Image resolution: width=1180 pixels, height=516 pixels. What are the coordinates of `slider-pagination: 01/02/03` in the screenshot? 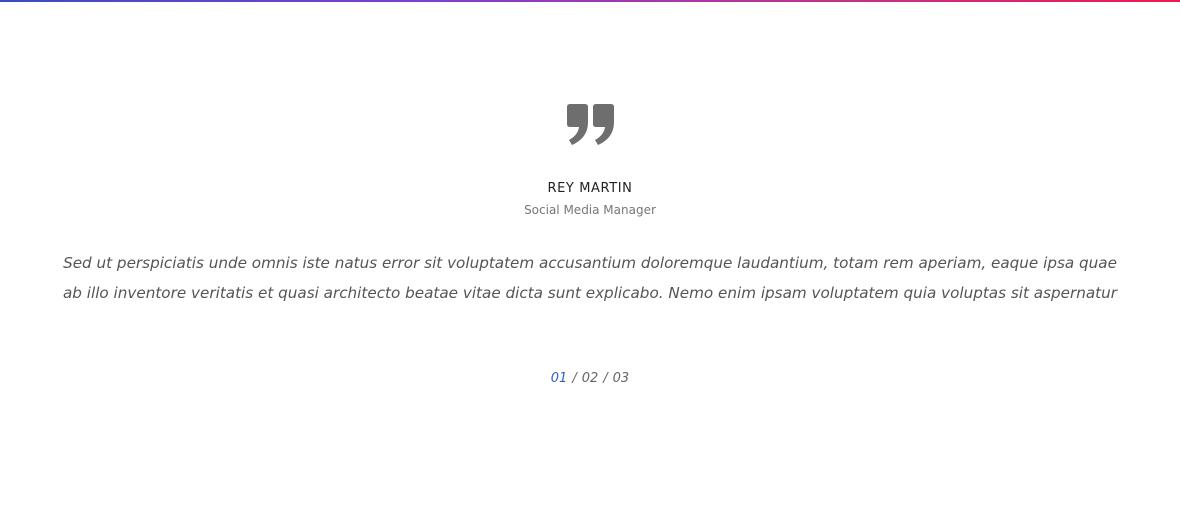 It's located at (590, 378).